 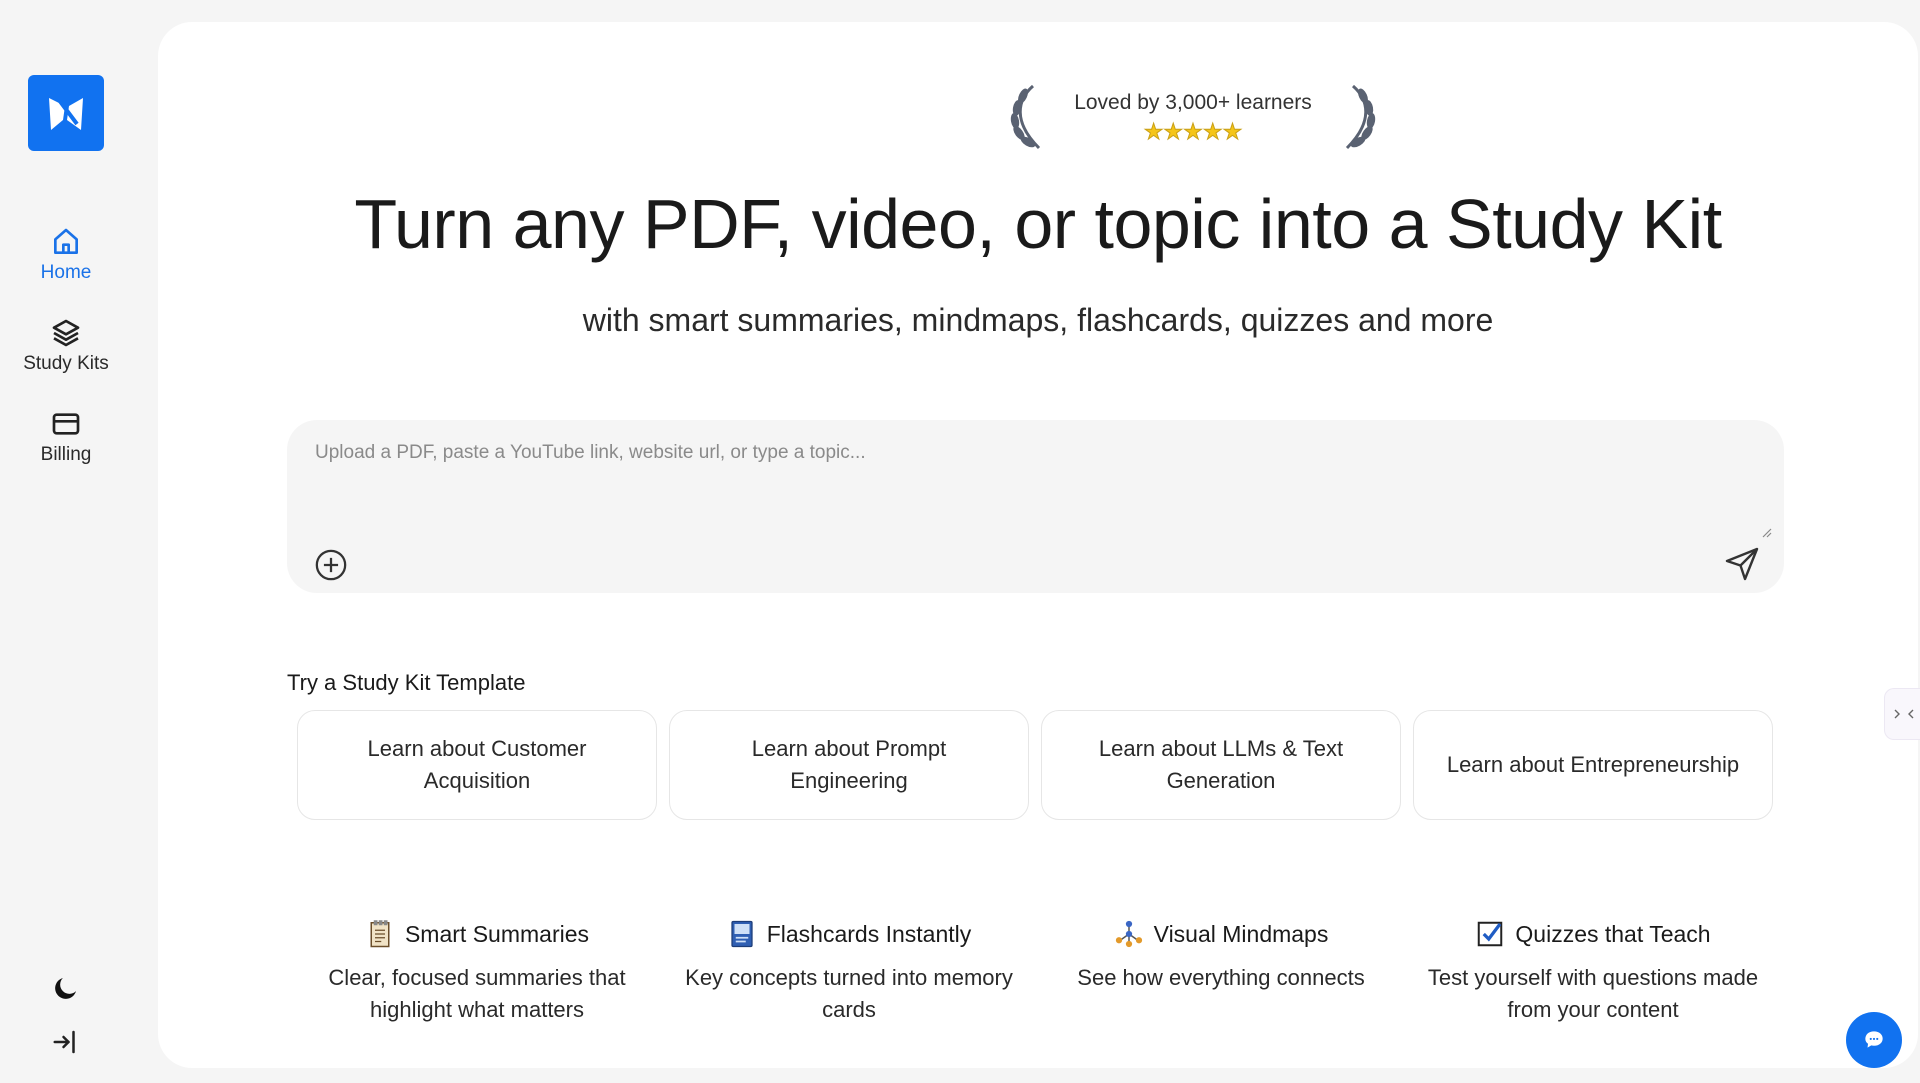 I want to click on add-attachment-icon, so click(x=331, y=565).